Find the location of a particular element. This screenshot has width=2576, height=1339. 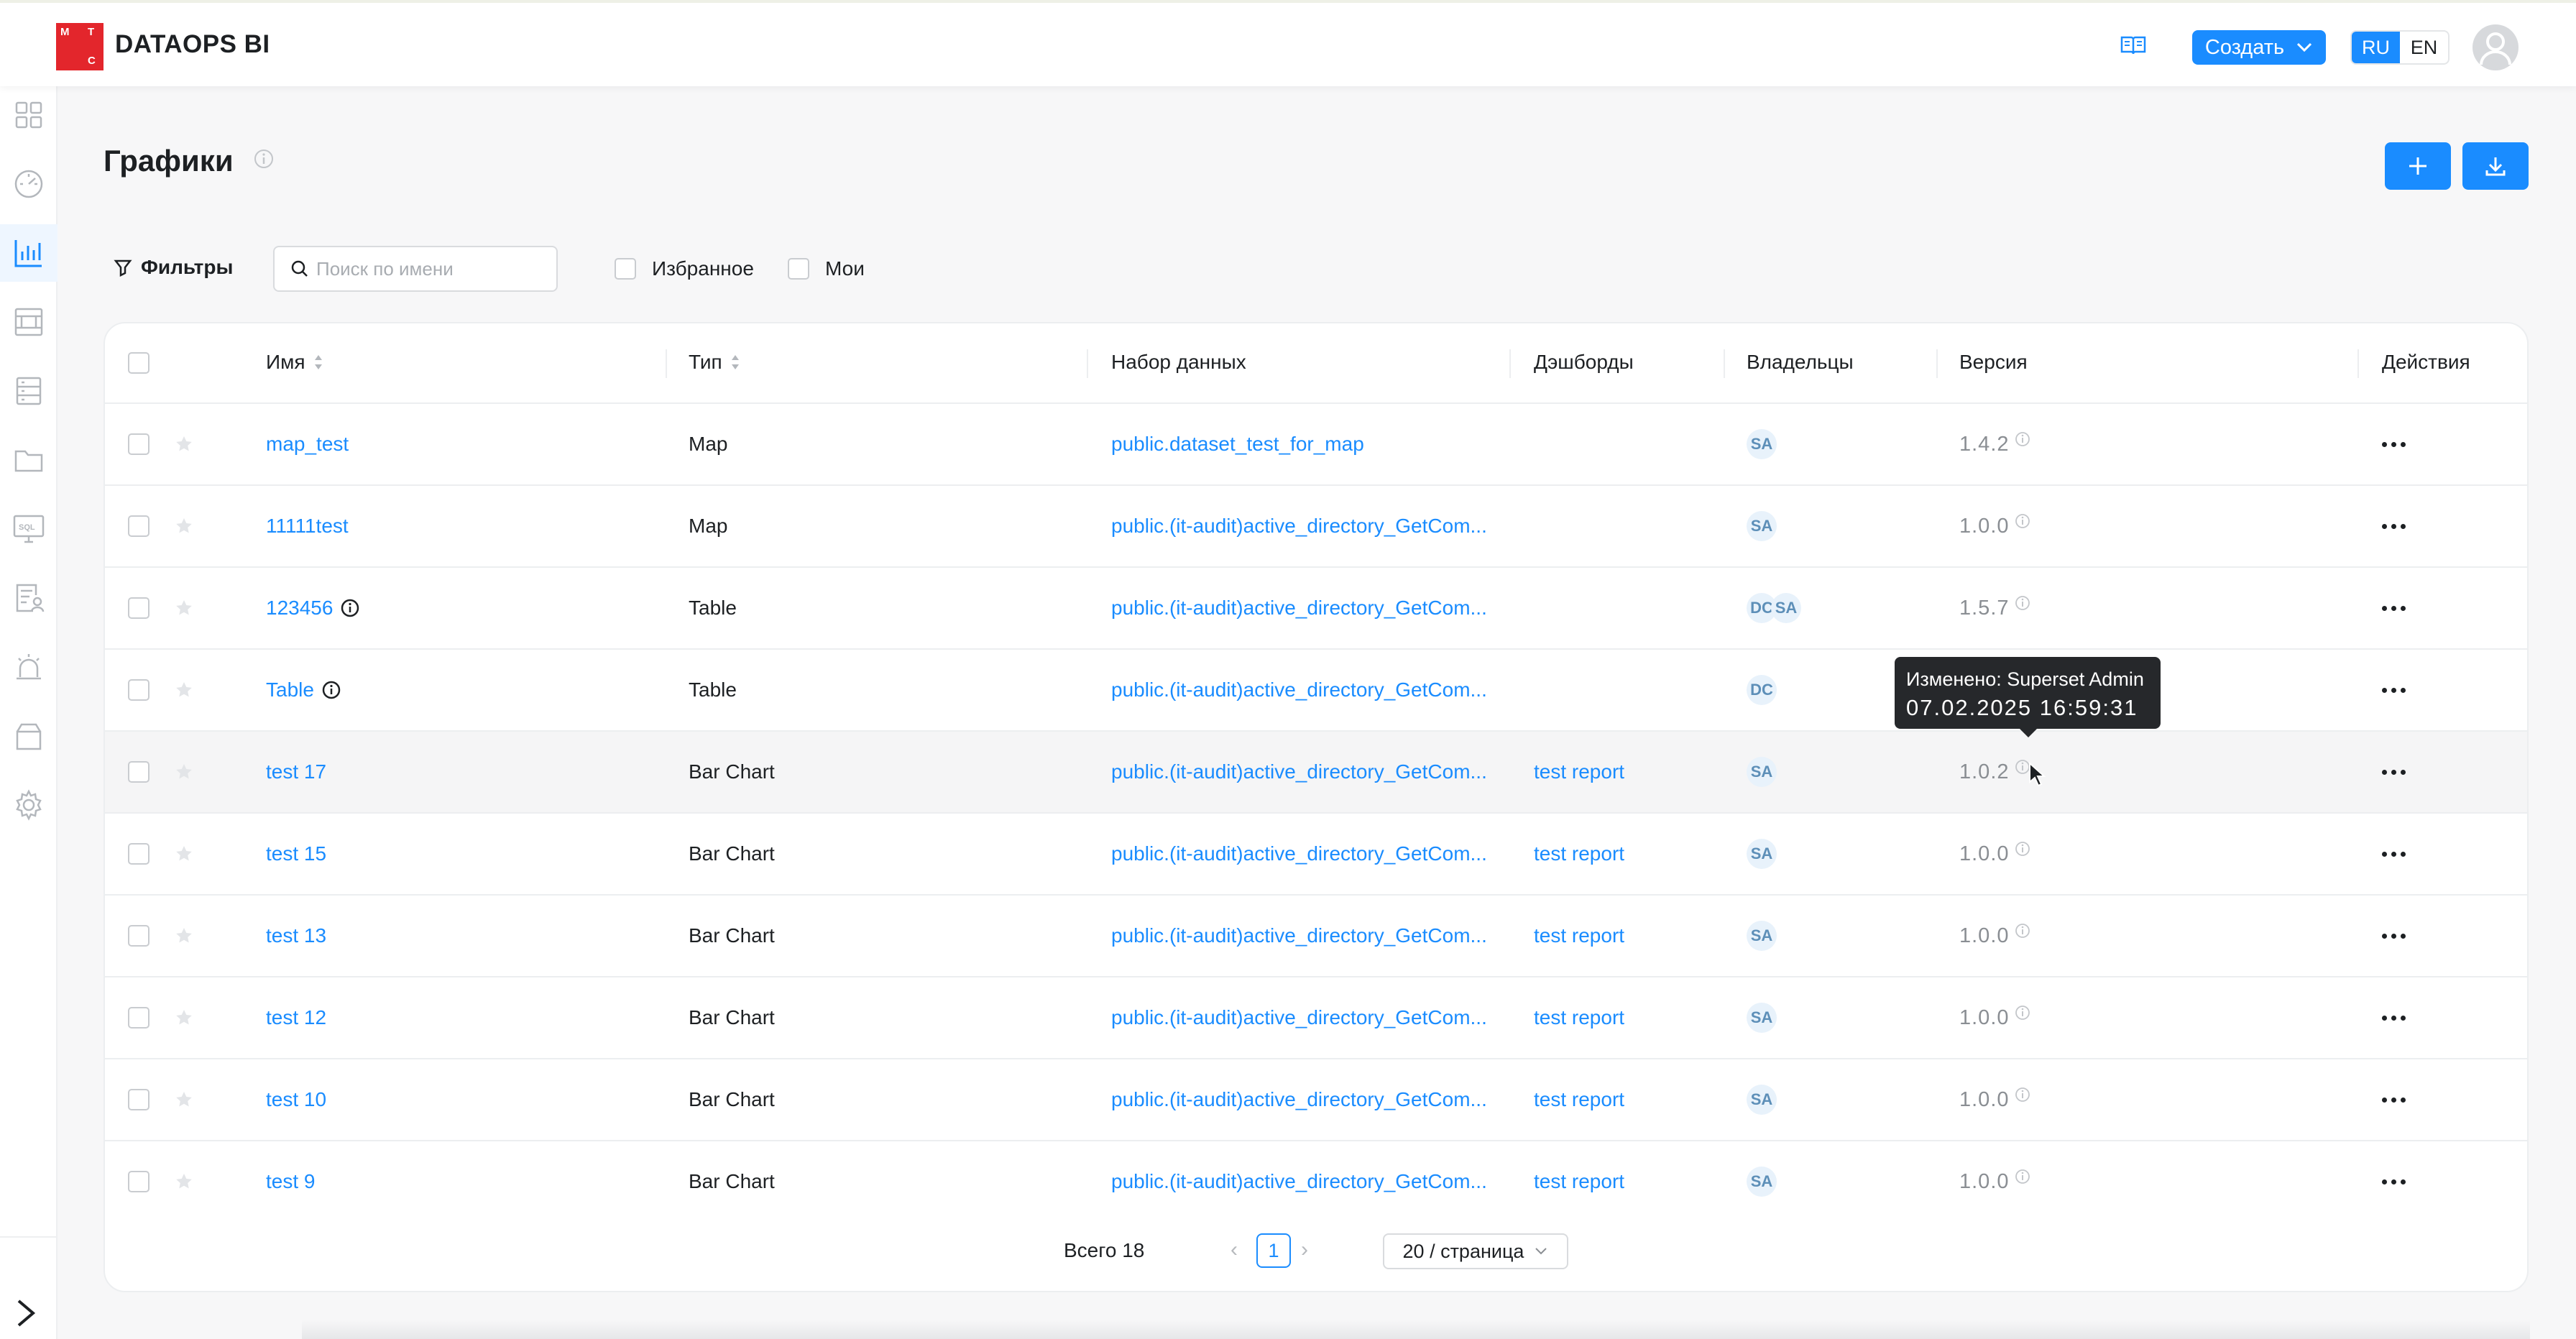

create-button: Создать is located at coordinates (2259, 47).